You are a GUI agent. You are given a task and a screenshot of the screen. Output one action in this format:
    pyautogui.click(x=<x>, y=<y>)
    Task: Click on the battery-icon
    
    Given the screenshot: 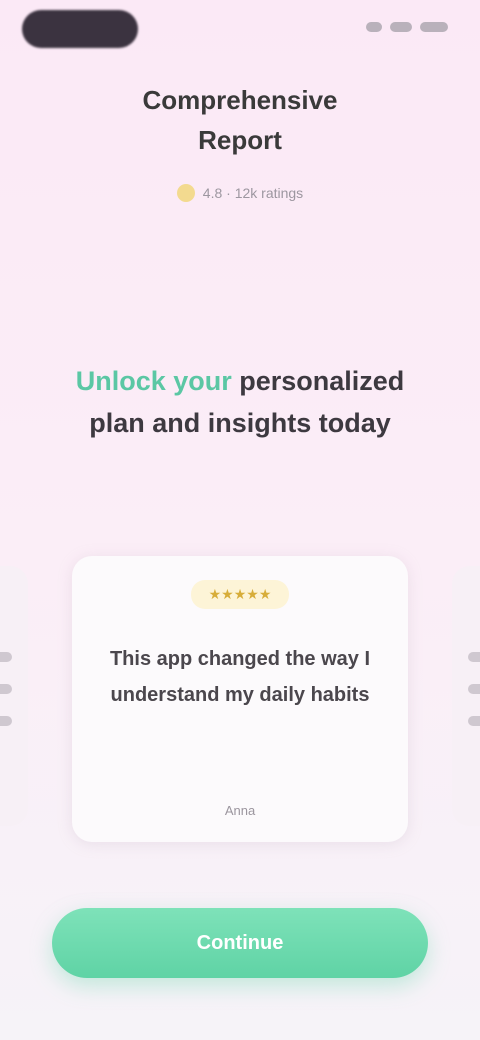 What is the action you would take?
    pyautogui.click(x=434, y=27)
    